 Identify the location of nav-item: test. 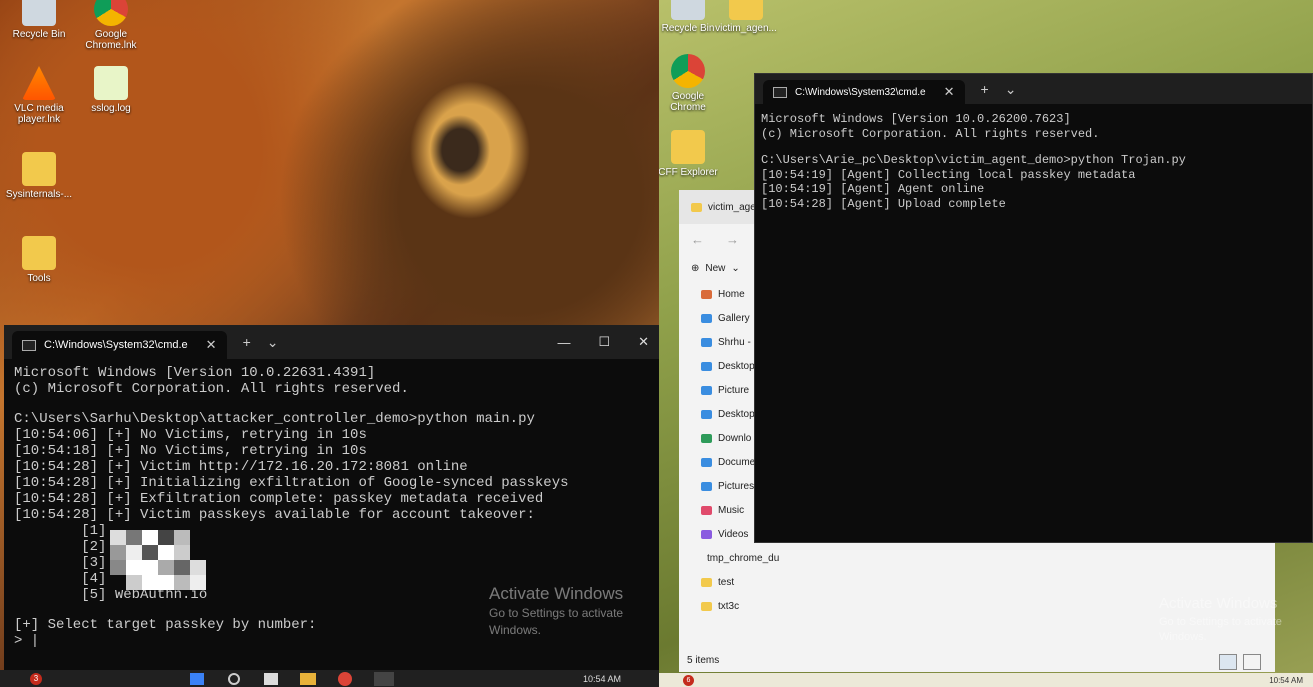
(729, 582).